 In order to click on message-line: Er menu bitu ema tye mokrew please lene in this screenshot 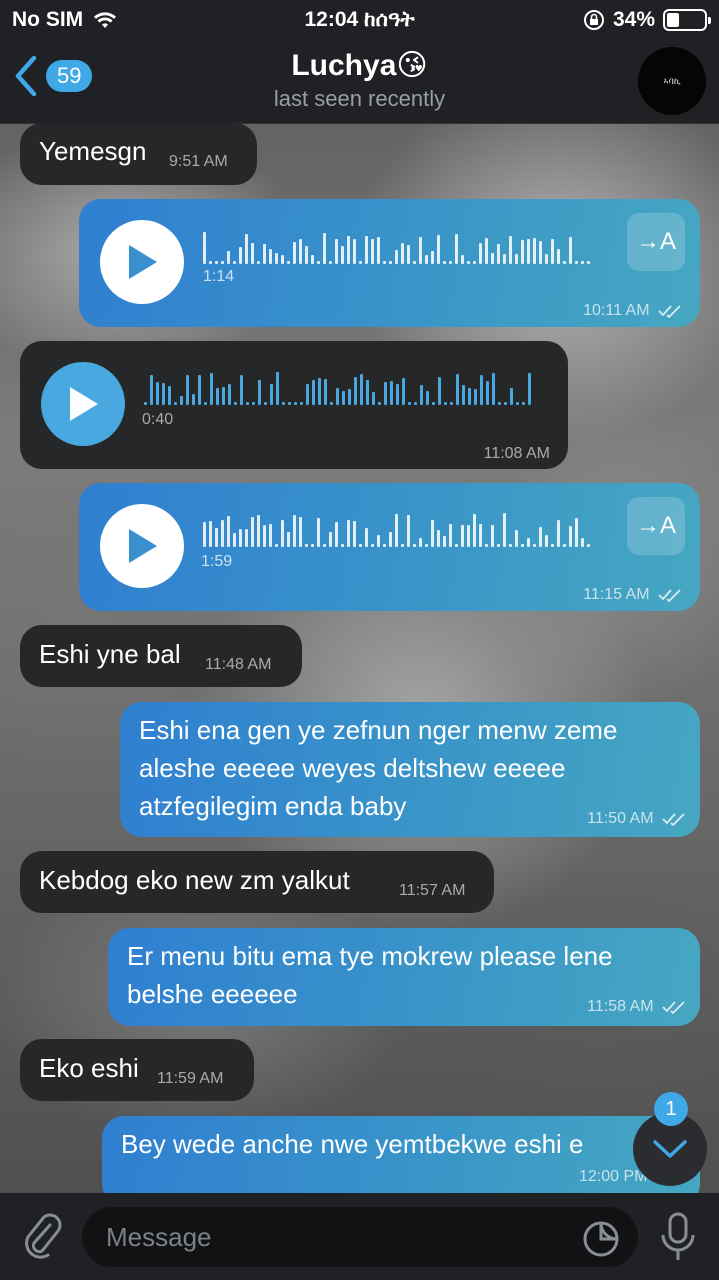, I will do `click(370, 956)`.